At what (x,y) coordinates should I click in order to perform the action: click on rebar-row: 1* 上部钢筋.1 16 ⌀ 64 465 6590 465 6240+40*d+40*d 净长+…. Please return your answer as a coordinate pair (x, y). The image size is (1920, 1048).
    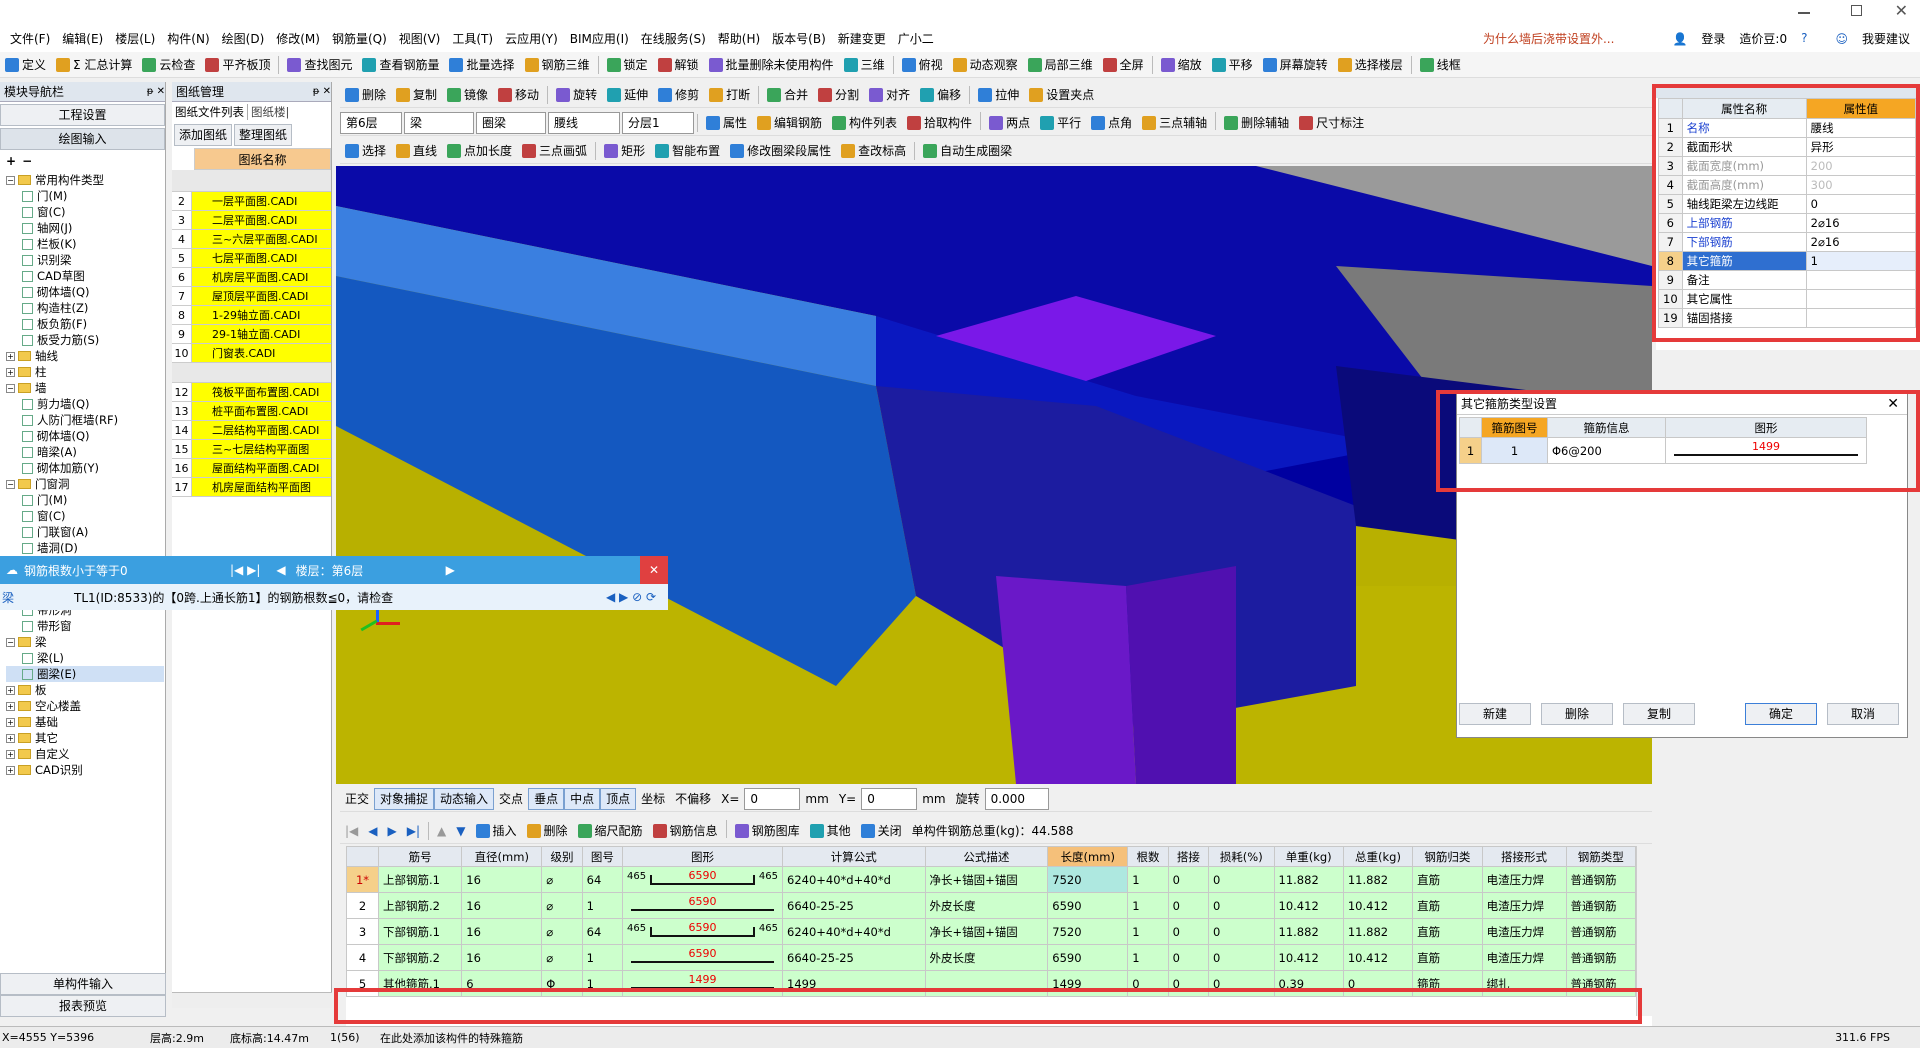
    Looking at the image, I should click on (991, 879).